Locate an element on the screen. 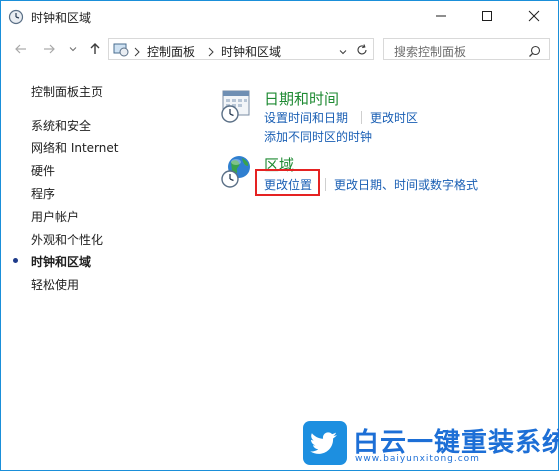 The image size is (559, 471). sidebar-item-system-security: 系统和安全 is located at coordinates (61, 125).